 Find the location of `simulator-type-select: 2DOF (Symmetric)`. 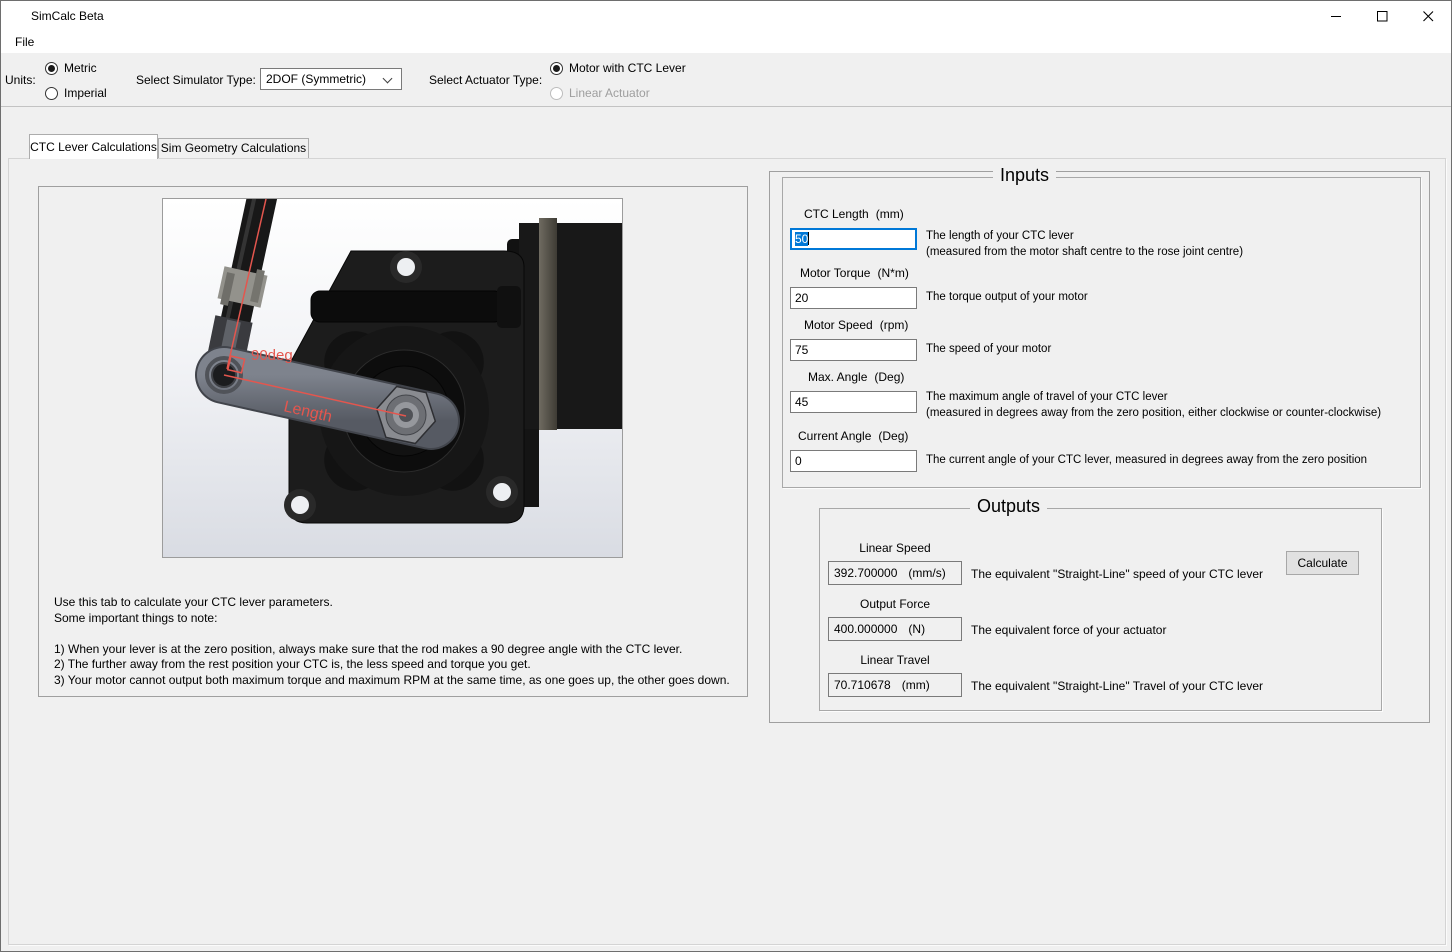

simulator-type-select: 2DOF (Symmetric) is located at coordinates (331, 79).